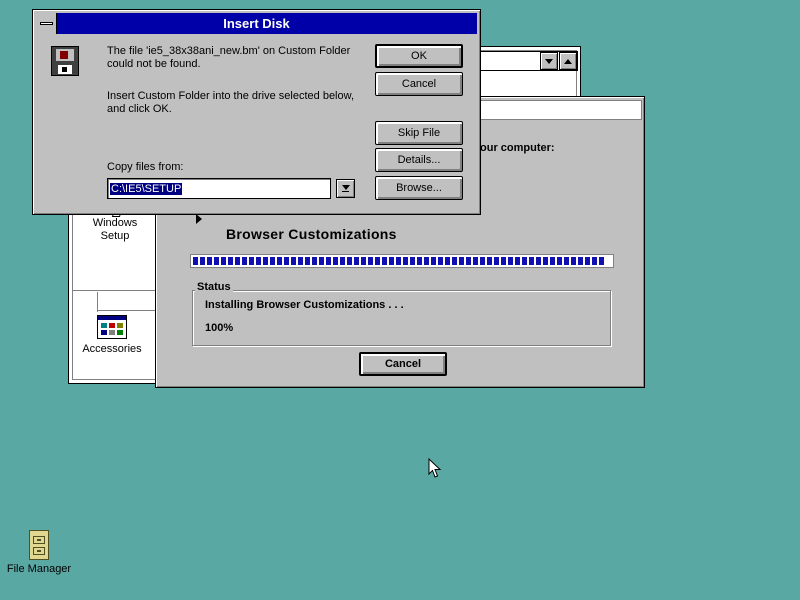 The height and width of the screenshot is (600, 800). I want to click on setup-cancel-button: Cancel, so click(403, 364).